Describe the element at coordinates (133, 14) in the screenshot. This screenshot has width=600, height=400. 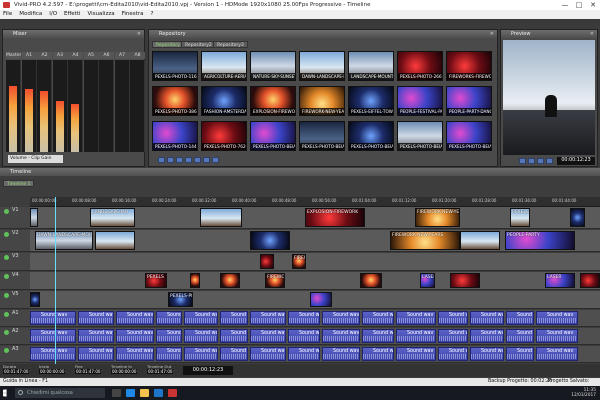
I see `menu-finestra: Finestra` at that location.